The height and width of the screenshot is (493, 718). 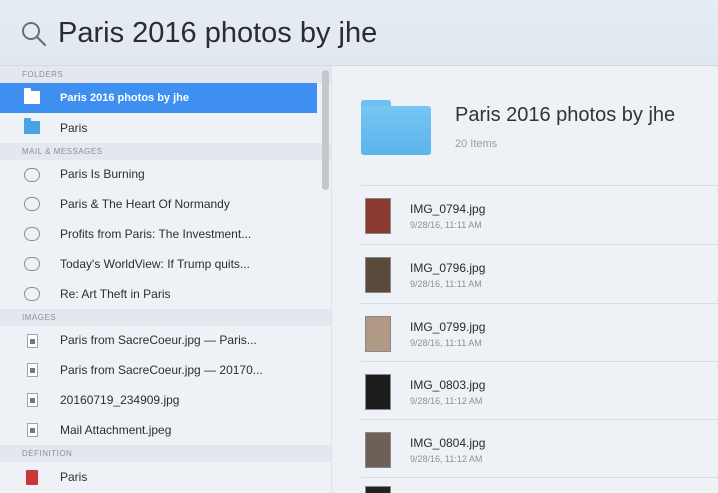 I want to click on result-label: Re: Art Theft in Paris, so click(x=115, y=293).